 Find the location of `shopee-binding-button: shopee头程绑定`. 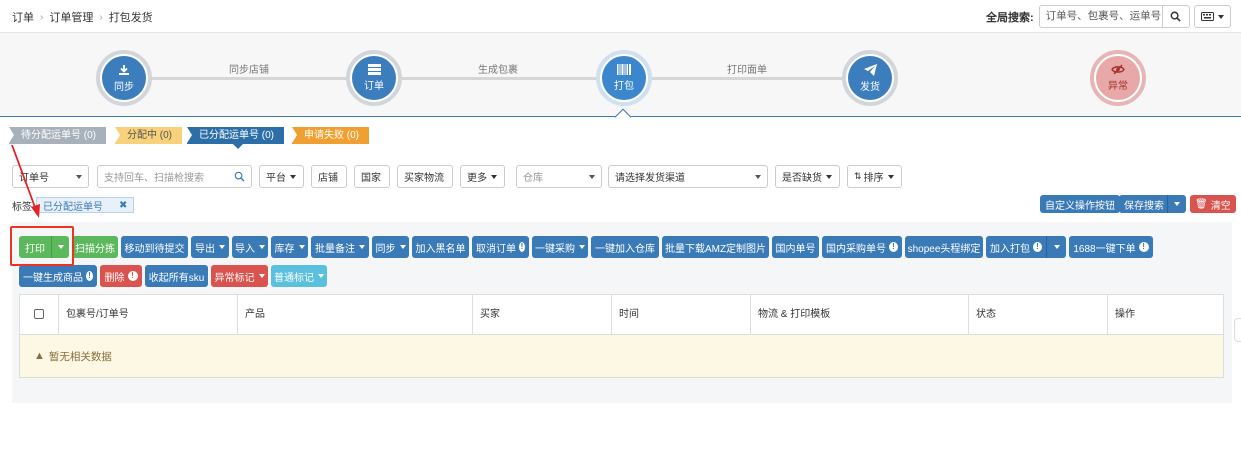

shopee-binding-button: shopee头程绑定 is located at coordinates (944, 247).